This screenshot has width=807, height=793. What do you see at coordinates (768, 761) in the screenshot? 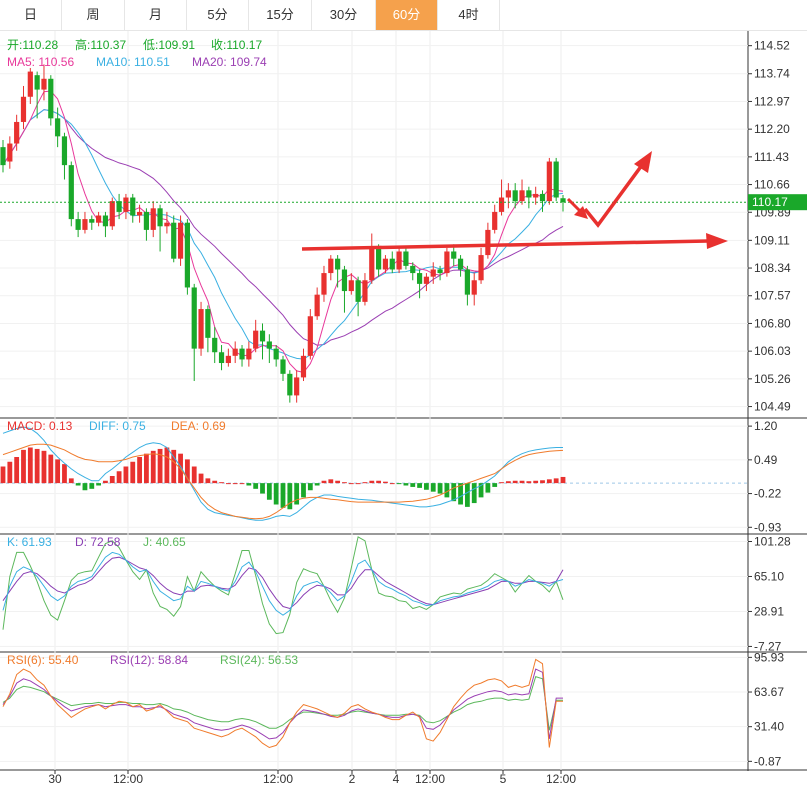
I see `rsi_axis-tick-label: -0.87` at bounding box center [768, 761].